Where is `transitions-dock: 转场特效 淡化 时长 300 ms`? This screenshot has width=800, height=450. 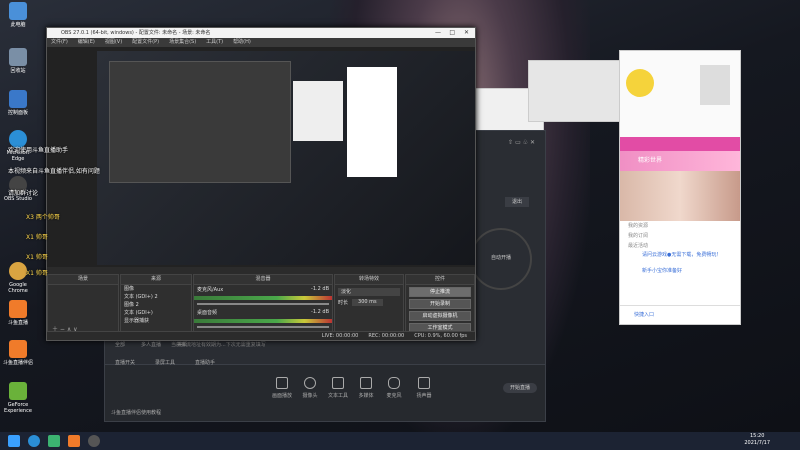 transitions-dock: 转场特效 淡化 时长 300 ms is located at coordinates (369, 305).